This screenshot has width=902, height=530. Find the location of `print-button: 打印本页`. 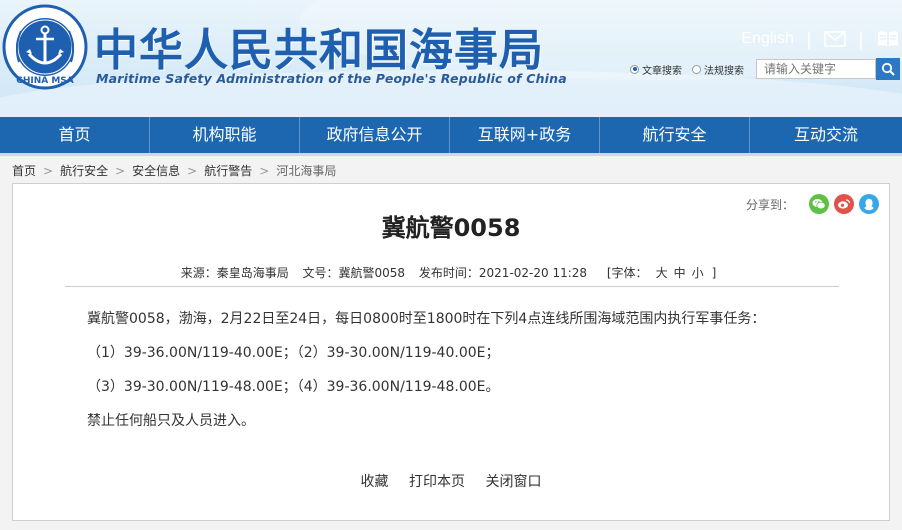

print-button: 打印本页 is located at coordinates (437, 482).